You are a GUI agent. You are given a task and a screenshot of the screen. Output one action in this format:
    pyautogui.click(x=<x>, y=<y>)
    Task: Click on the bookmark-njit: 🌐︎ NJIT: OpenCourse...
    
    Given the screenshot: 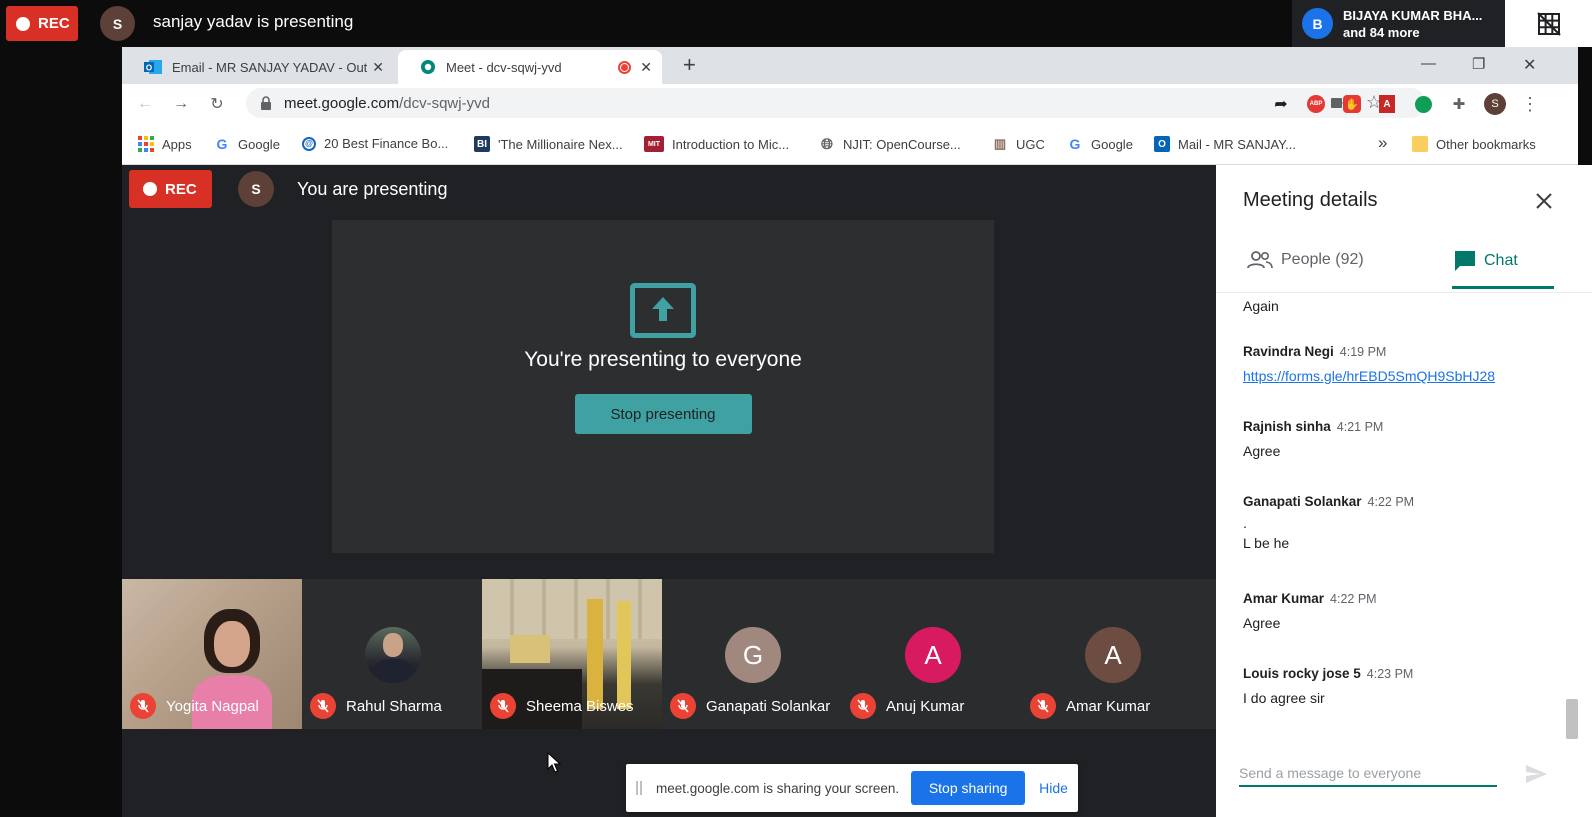 What is the action you would take?
    pyautogui.click(x=890, y=144)
    